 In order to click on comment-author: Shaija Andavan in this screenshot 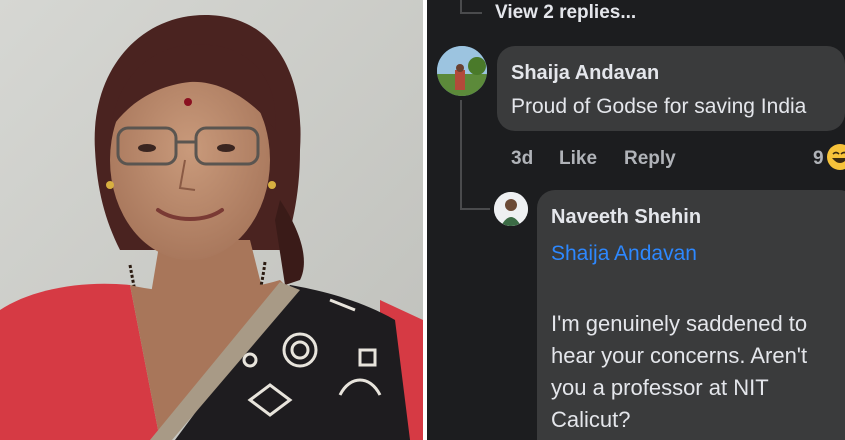, I will do `click(585, 73)`.